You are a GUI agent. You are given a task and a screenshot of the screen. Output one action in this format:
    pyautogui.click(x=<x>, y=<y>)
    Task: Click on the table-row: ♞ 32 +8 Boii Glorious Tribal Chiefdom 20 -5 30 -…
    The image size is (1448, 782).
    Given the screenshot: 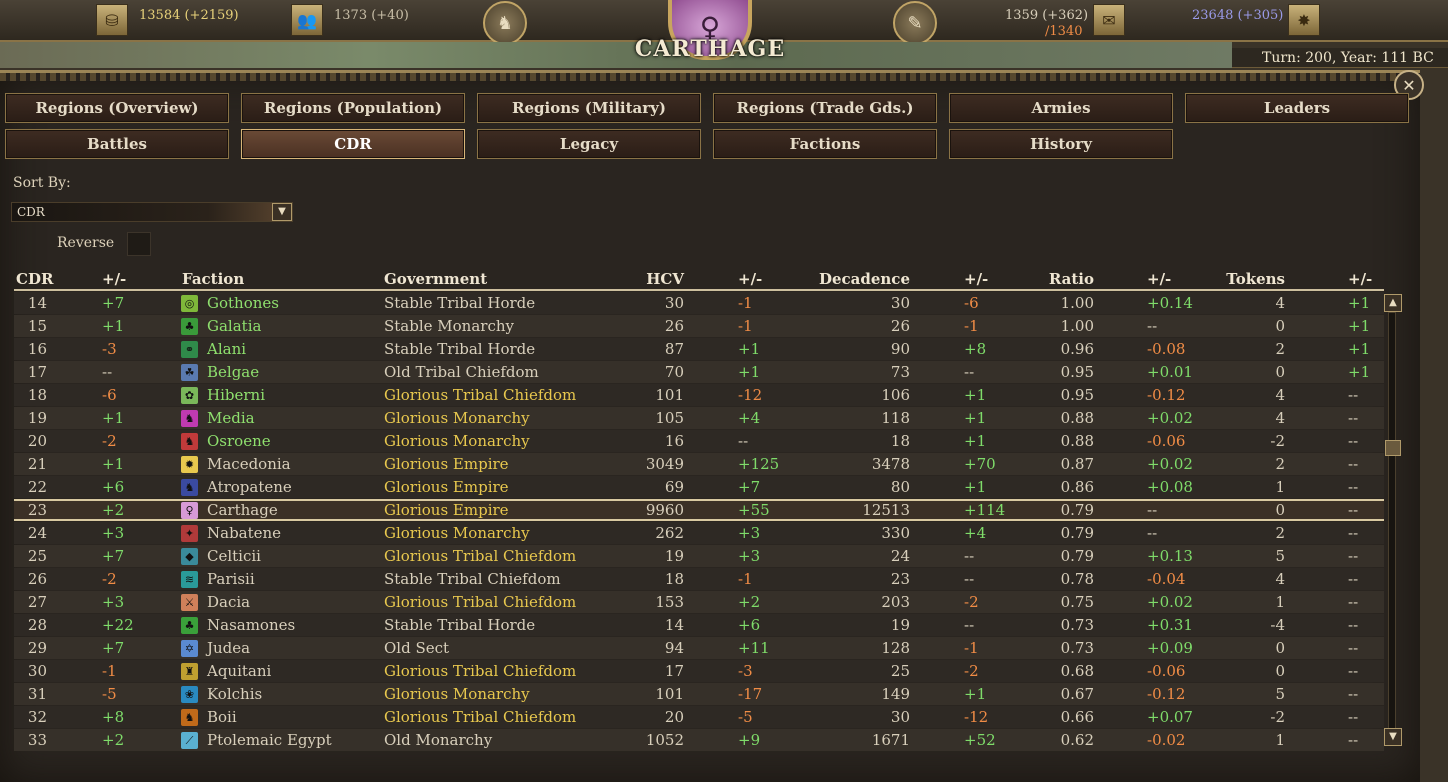 What is the action you would take?
    pyautogui.click(x=699, y=717)
    